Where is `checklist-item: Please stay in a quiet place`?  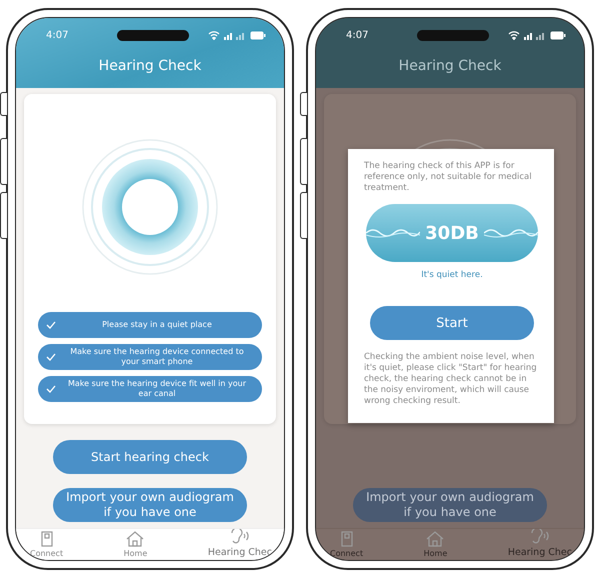
checklist-item: Please stay in a quiet place is located at coordinates (150, 325).